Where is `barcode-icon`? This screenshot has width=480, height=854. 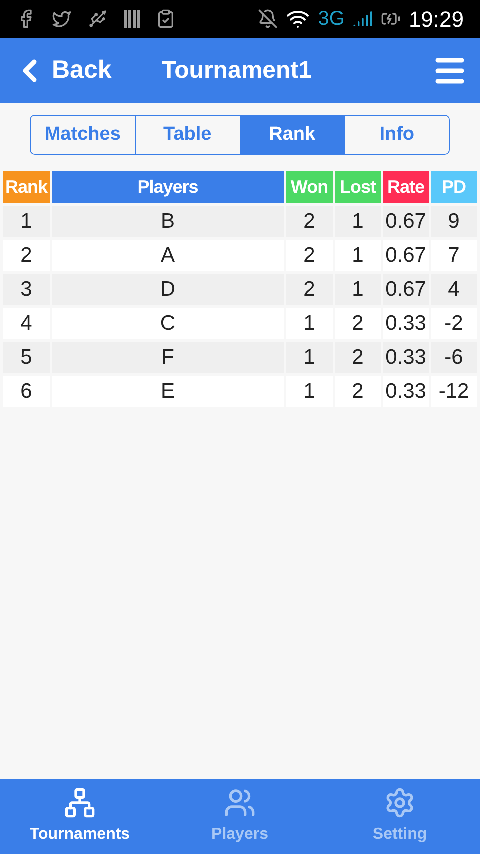 barcode-icon is located at coordinates (132, 19).